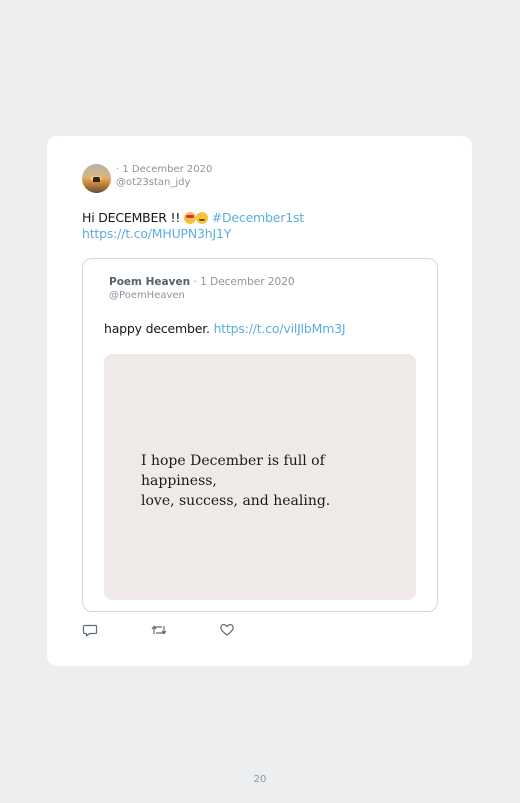 The image size is (520, 803). I want to click on heart-eyes-emoji-icon, so click(189, 218).